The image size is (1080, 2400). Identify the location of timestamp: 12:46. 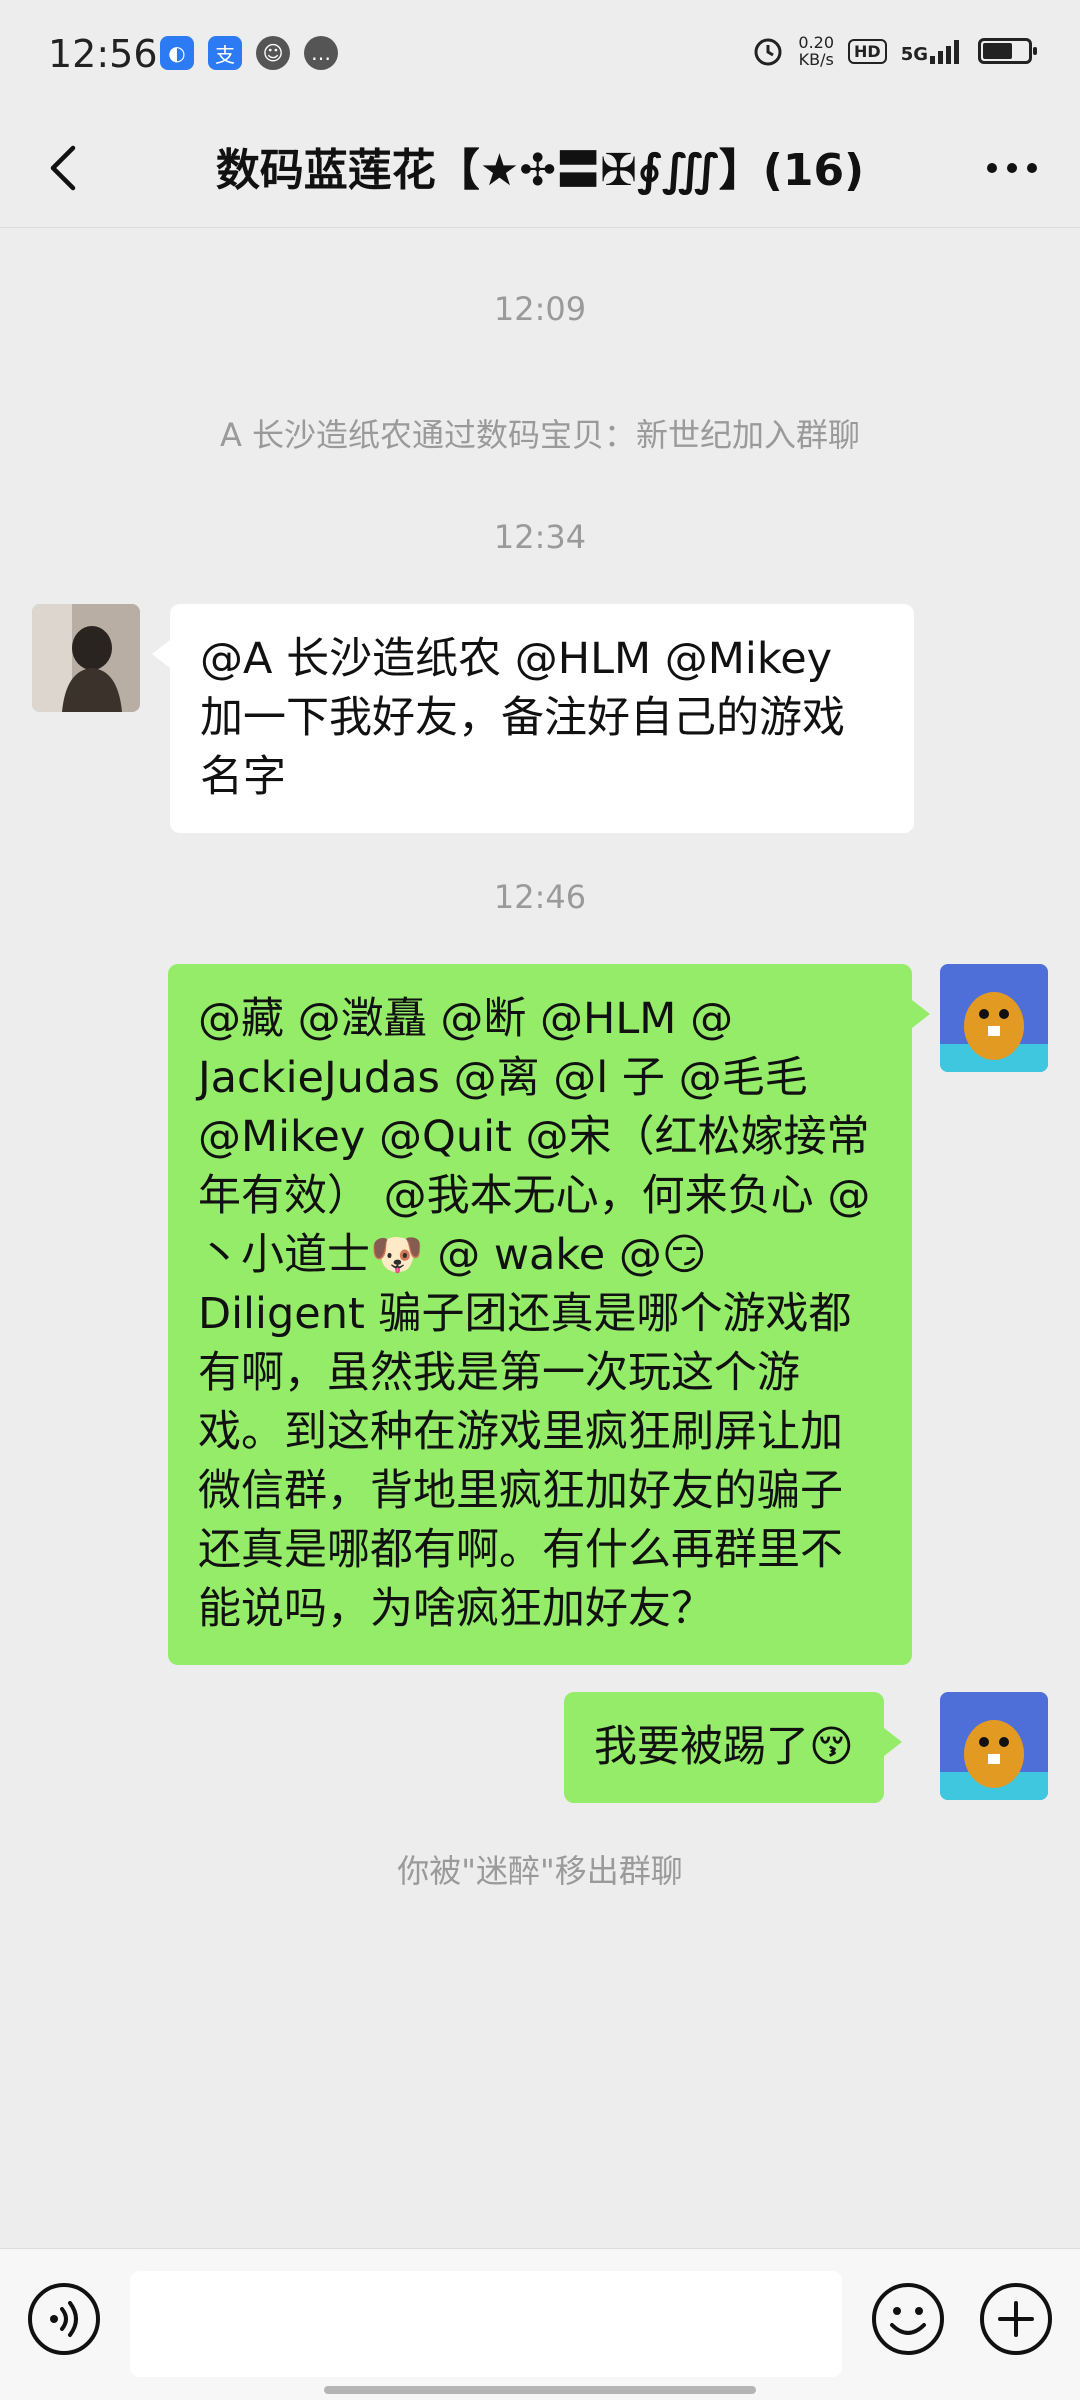
(540, 897).